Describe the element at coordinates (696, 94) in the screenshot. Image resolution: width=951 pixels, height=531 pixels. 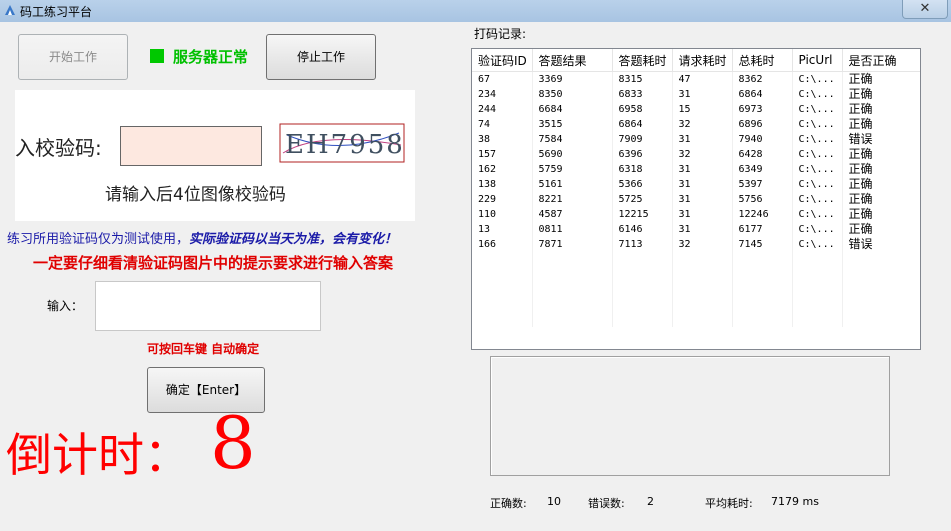
I see `table-row: 234 8350 6833 31 6864 C:\... 正确` at that location.